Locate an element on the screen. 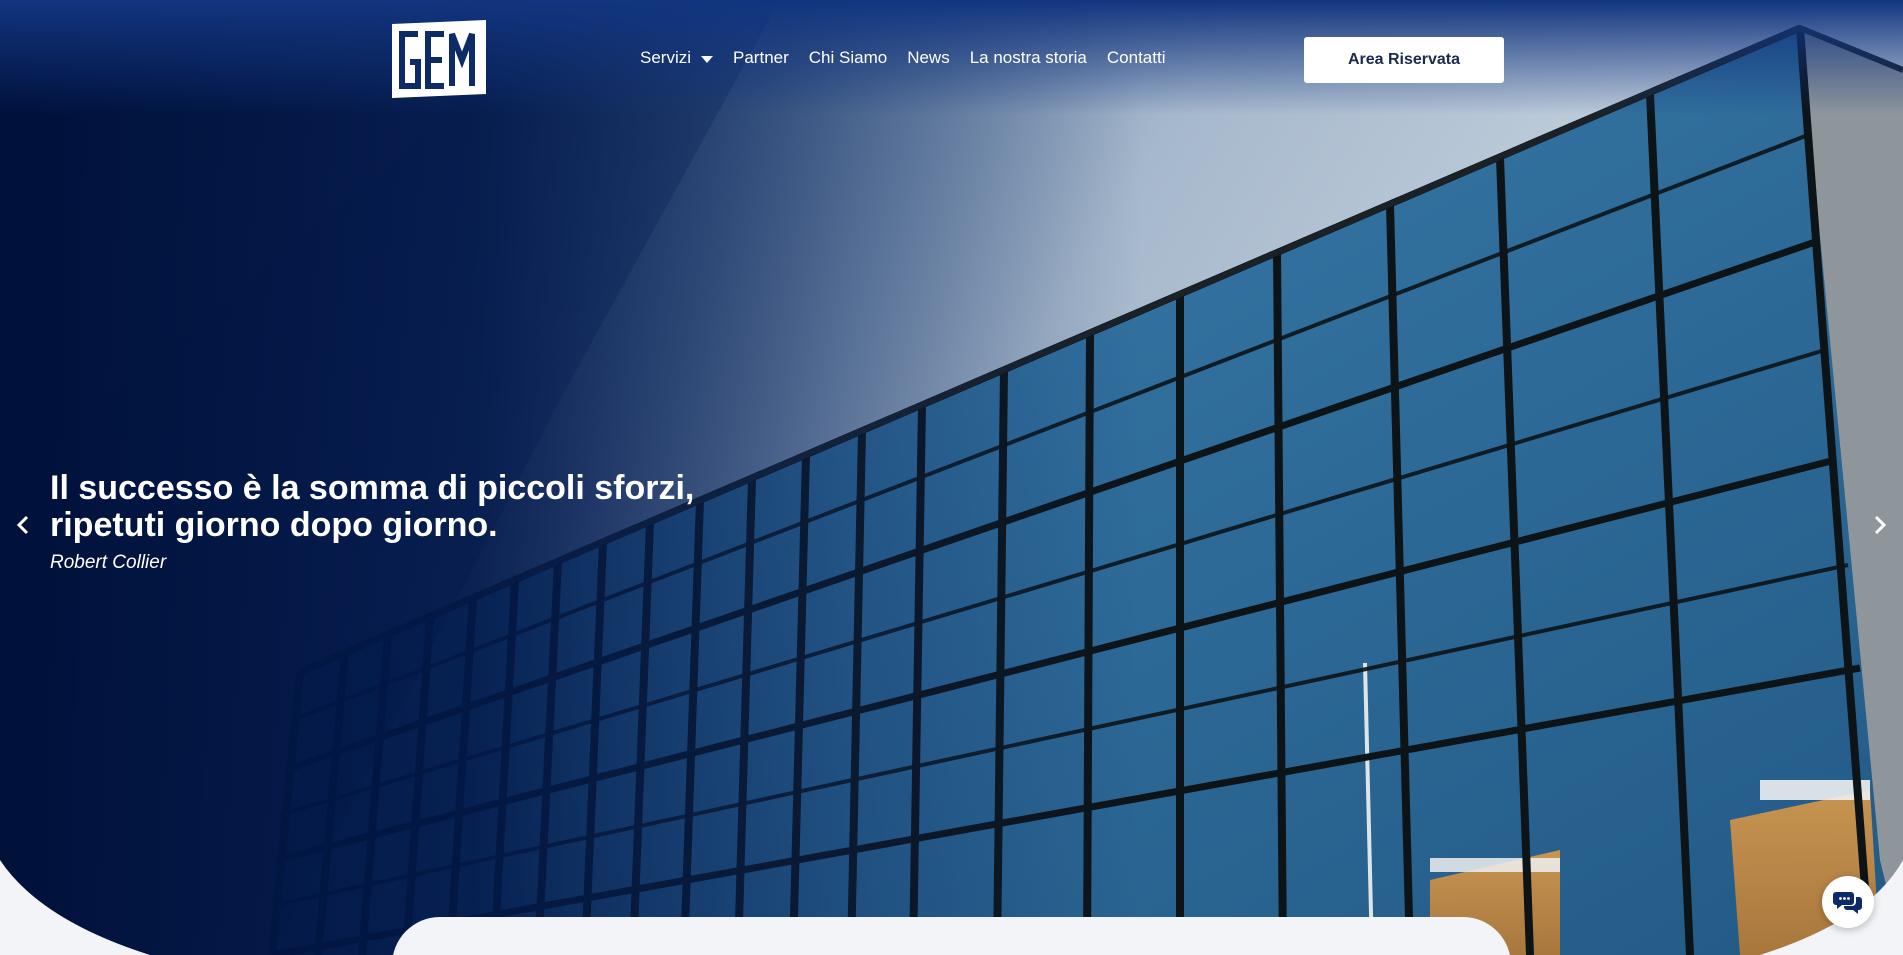 This screenshot has height=955, width=1903. nav-item-la-nostra-storia: La nostra storia is located at coordinates (1028, 58).